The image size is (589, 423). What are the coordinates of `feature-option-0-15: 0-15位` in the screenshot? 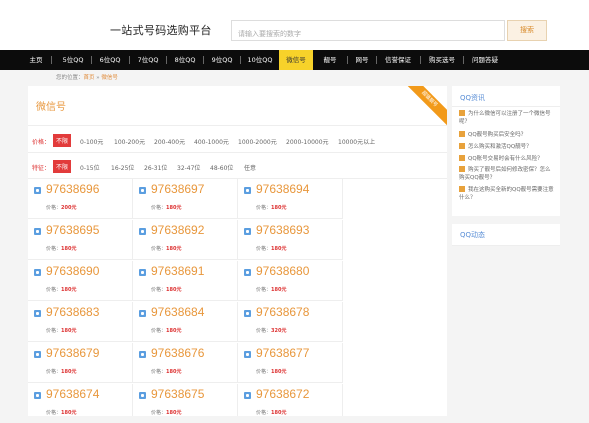 It's located at (90, 167).